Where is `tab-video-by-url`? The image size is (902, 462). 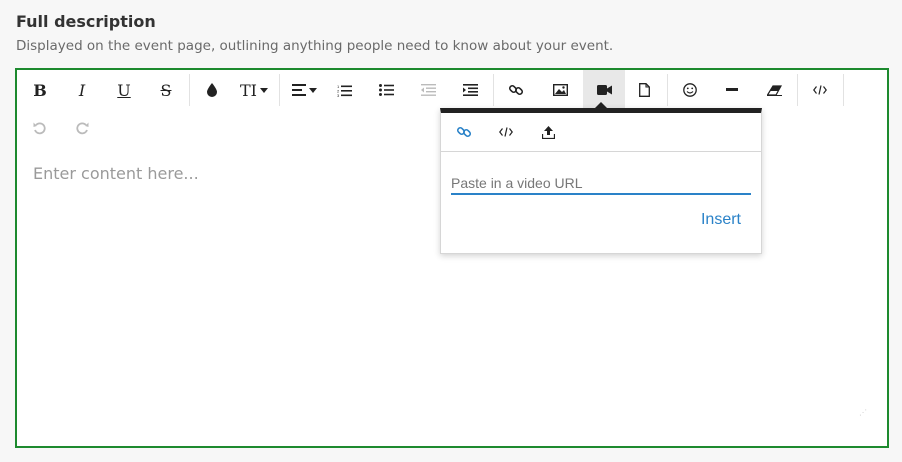 tab-video-by-url is located at coordinates (464, 132).